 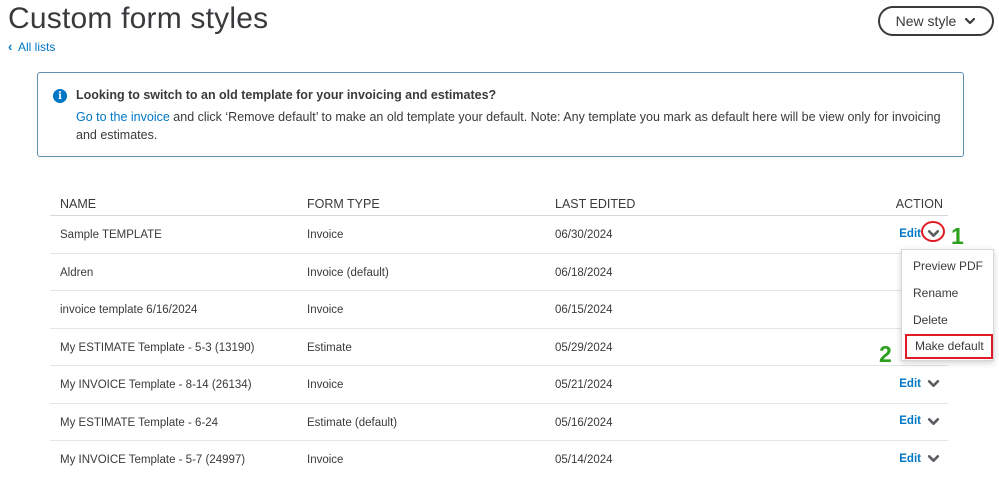 I want to click on row-name: invoice template 6/16/2024, so click(x=129, y=310).